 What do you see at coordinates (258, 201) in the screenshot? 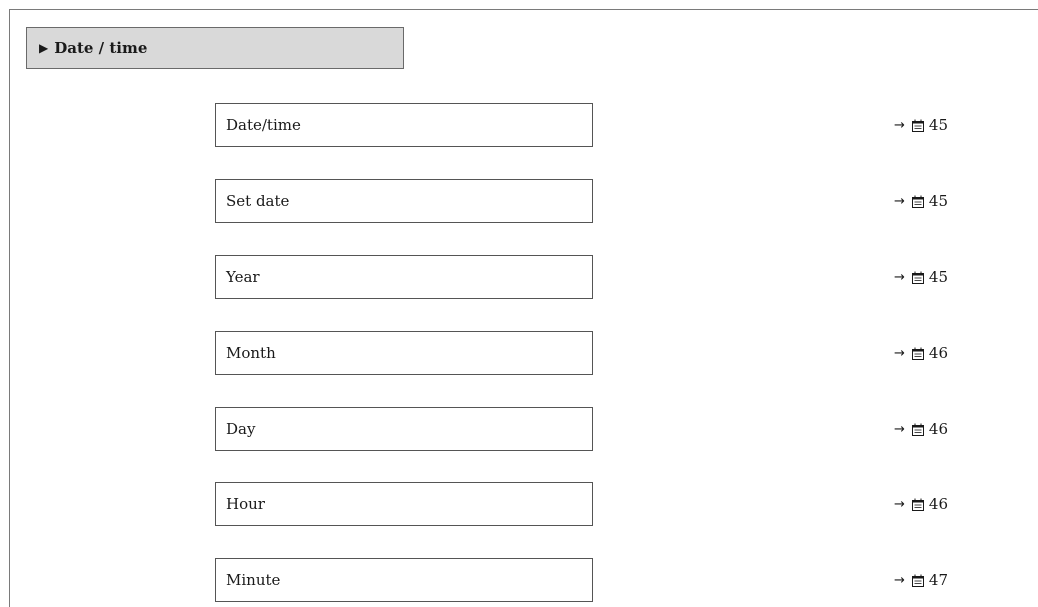
I see `parameter-label: Set date` at bounding box center [258, 201].